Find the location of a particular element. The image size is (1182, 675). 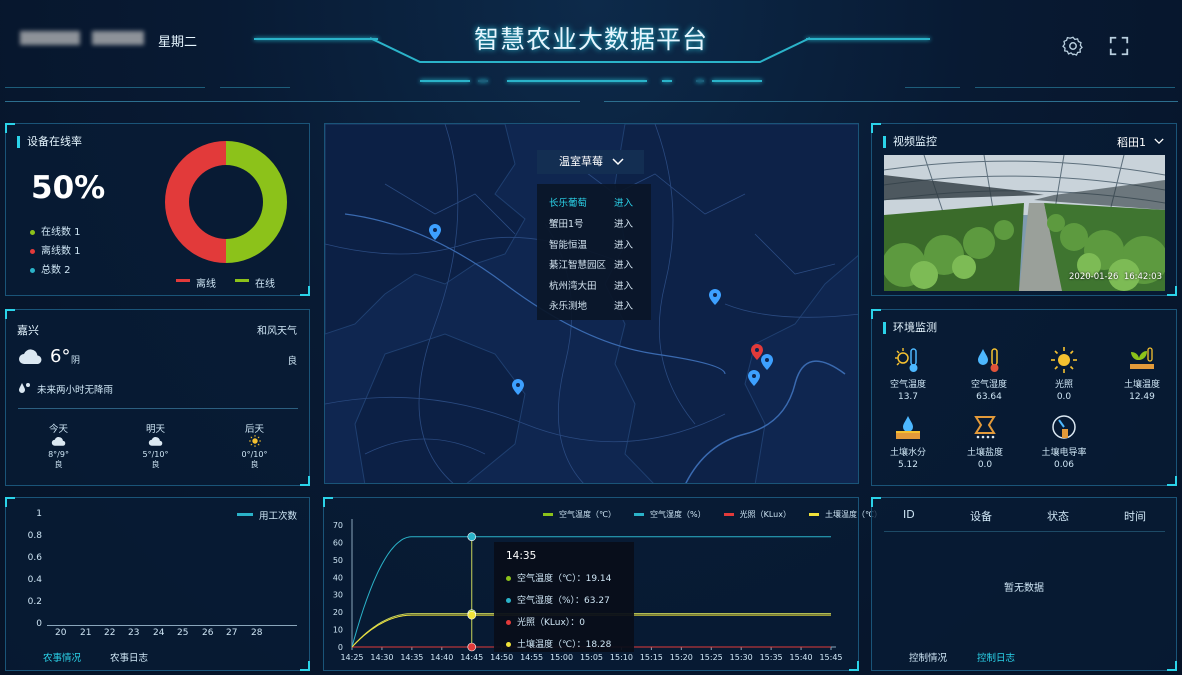

xtick-label: 15:25 is located at coordinates (711, 657).